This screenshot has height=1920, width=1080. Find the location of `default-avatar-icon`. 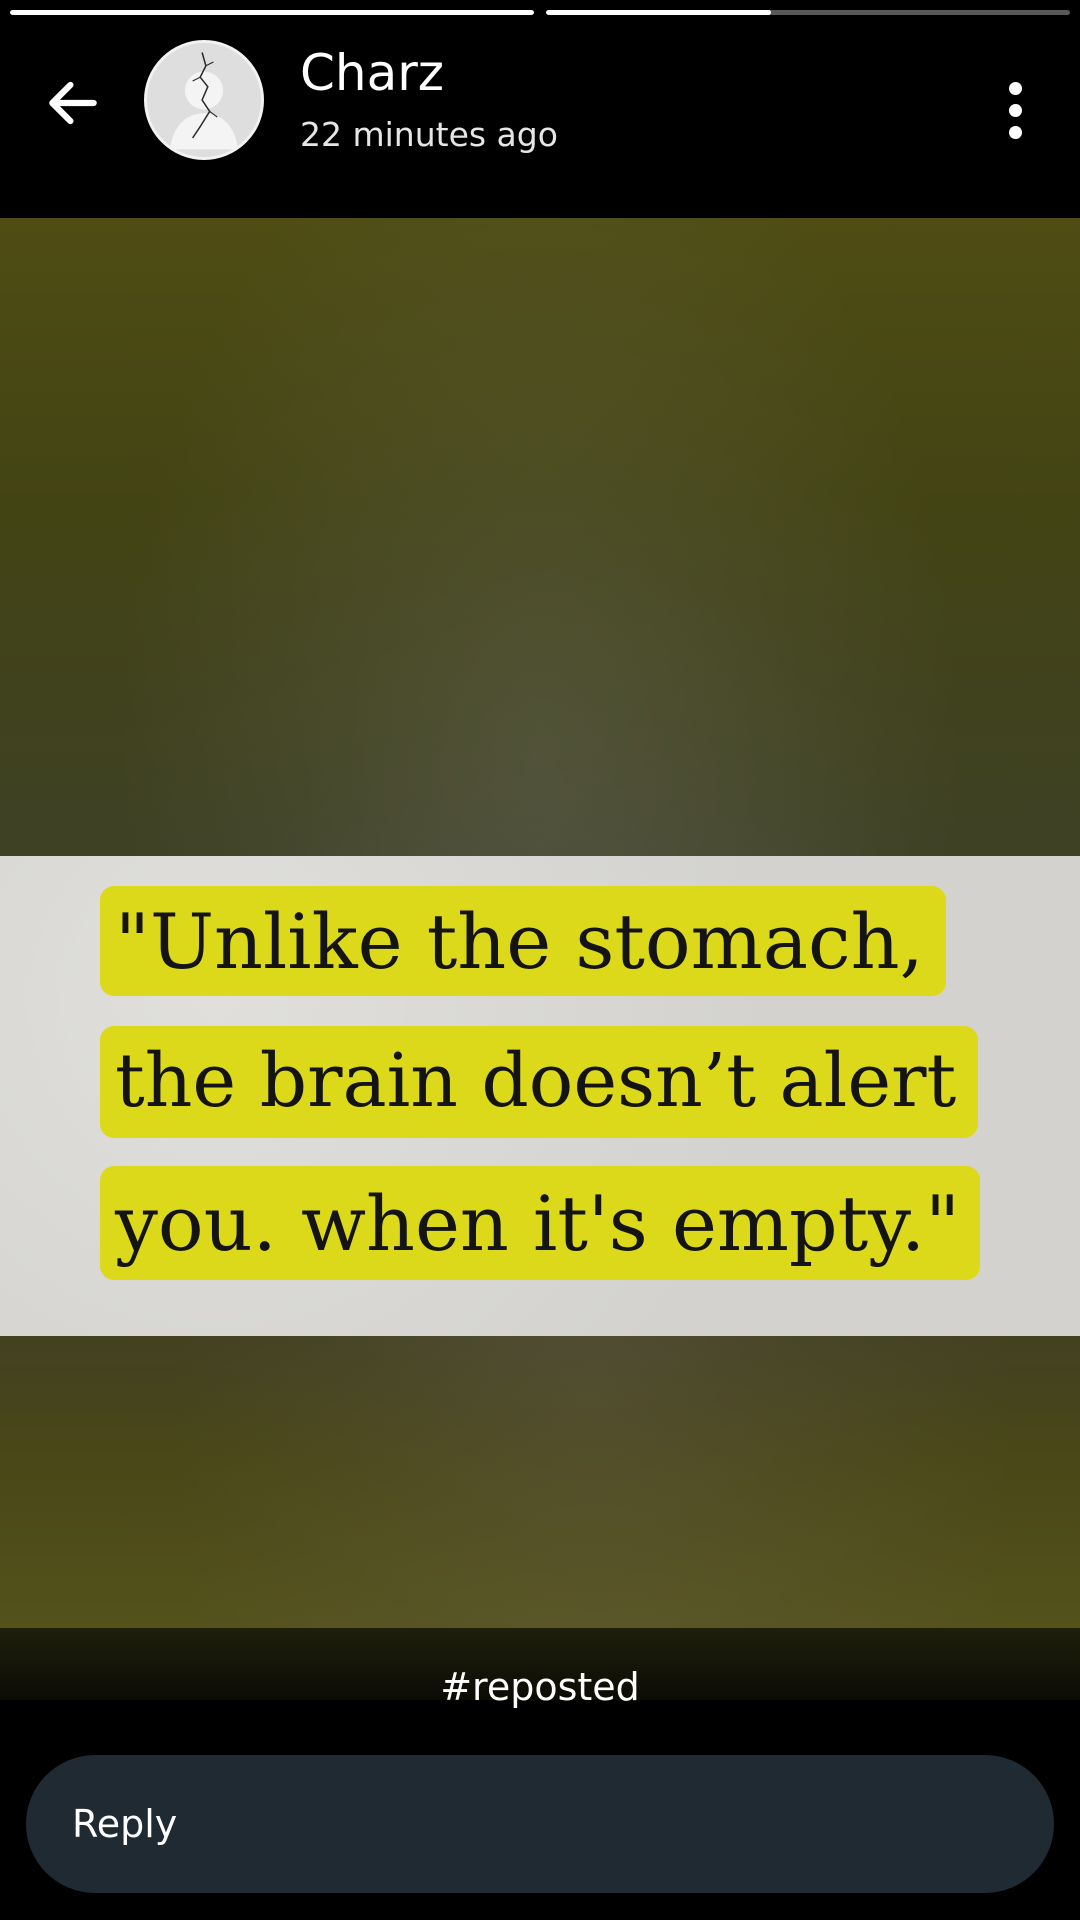

default-avatar-icon is located at coordinates (204, 100).